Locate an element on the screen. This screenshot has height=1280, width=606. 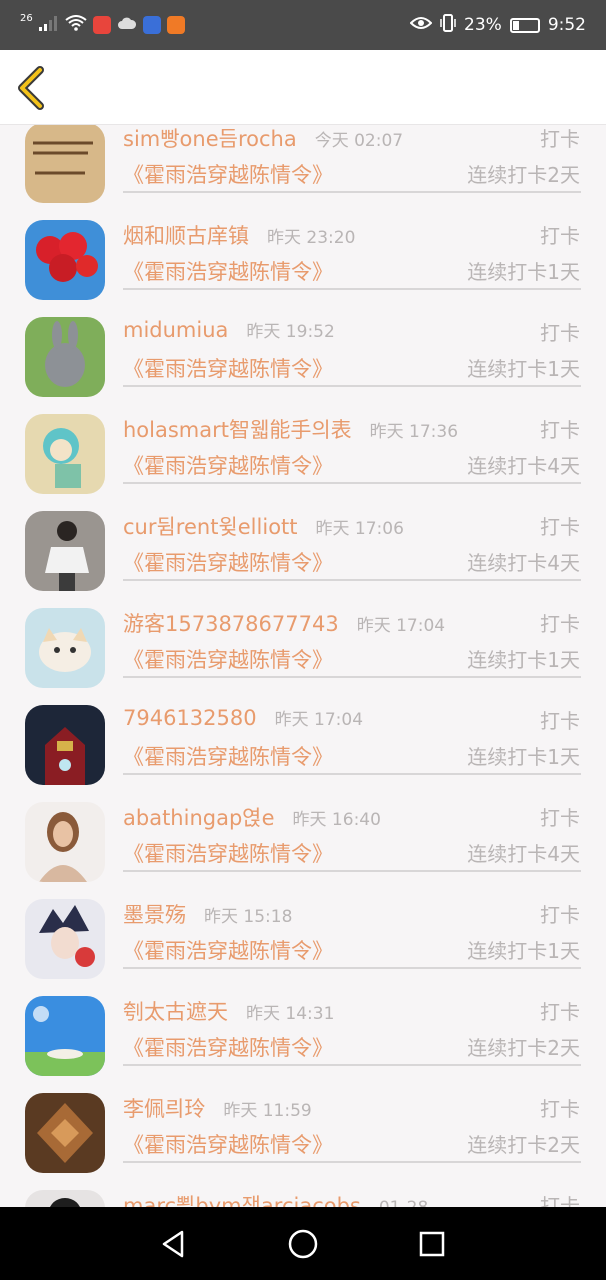
triangle-back-icon is located at coordinates (173, 1243).